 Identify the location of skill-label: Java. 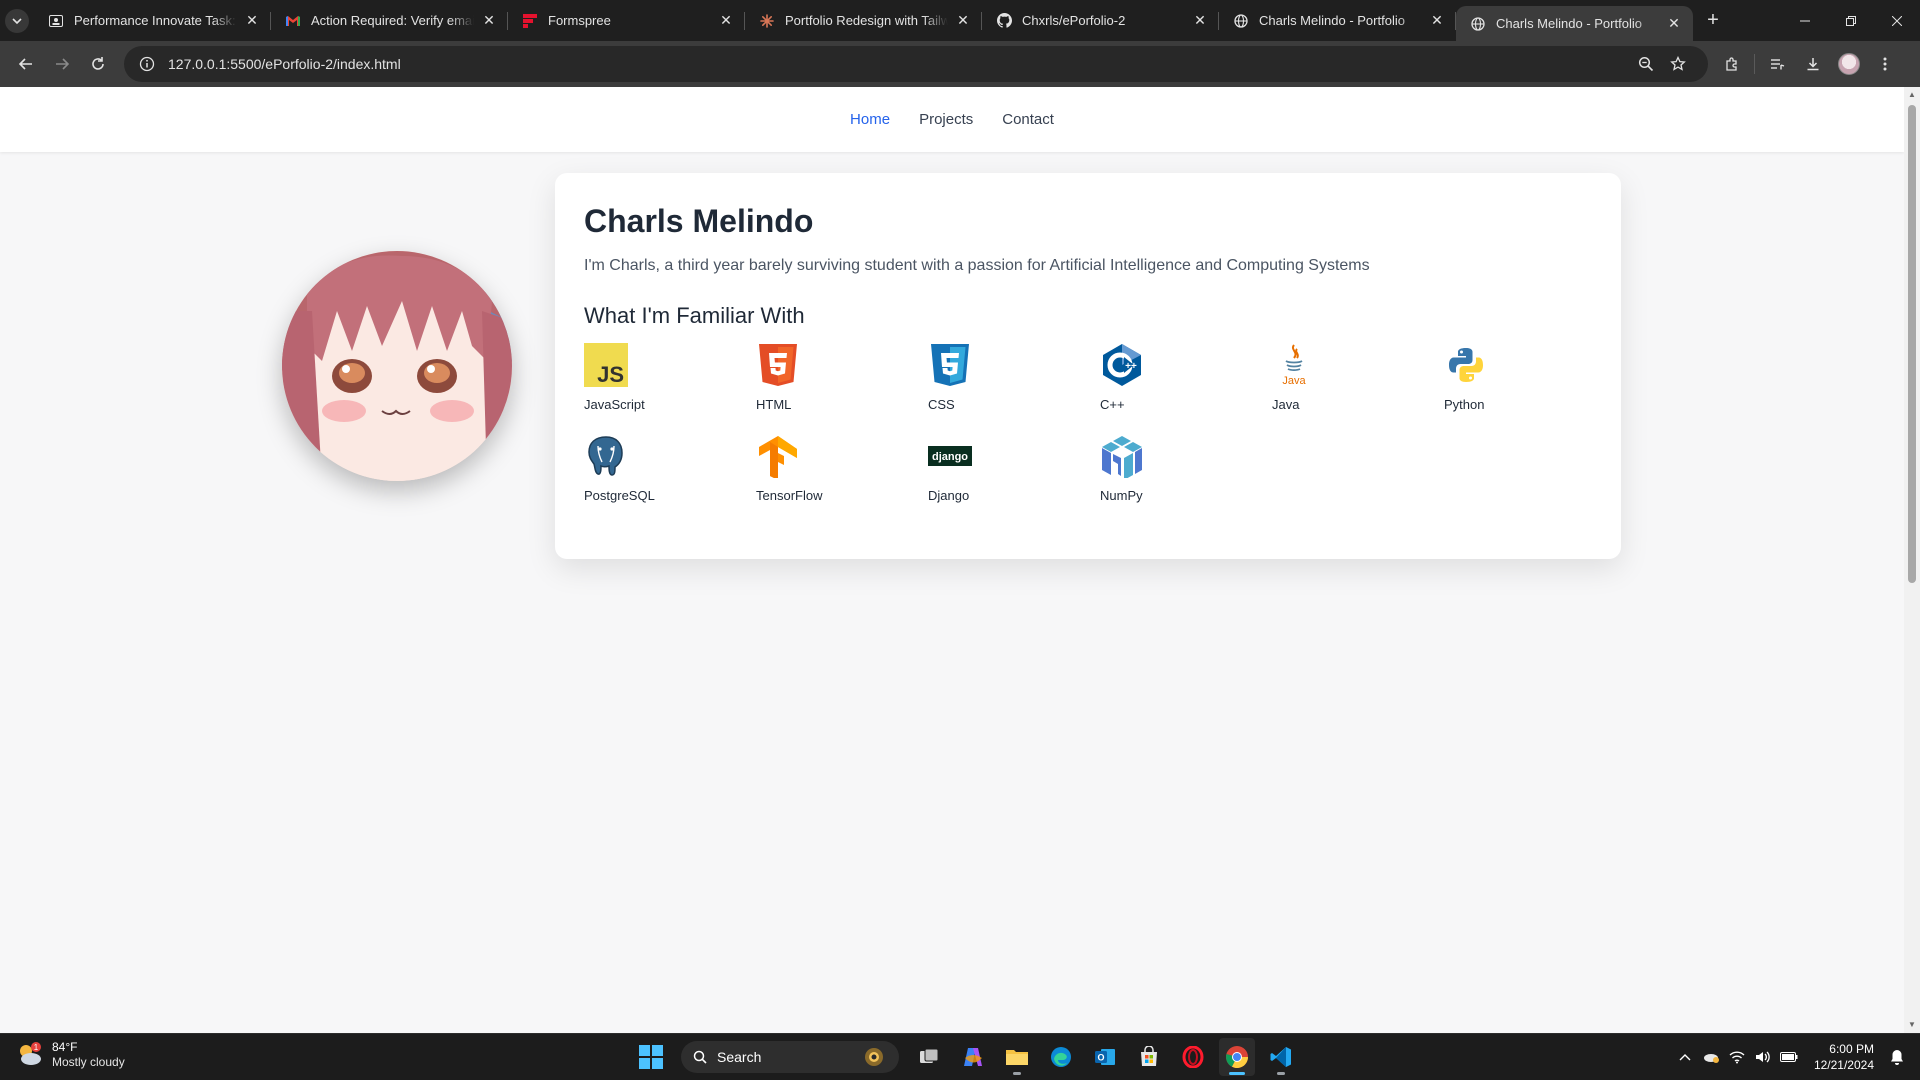
(1286, 404).